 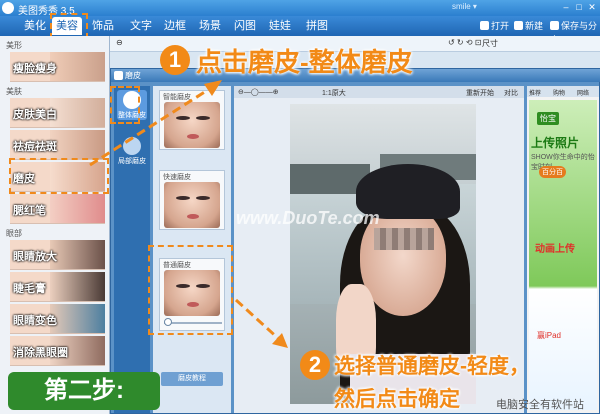 What do you see at coordinates (432, 366) in the screenshot?
I see `annotation-text-2a: 选择普通磨皮-轻度，` at bounding box center [432, 366].